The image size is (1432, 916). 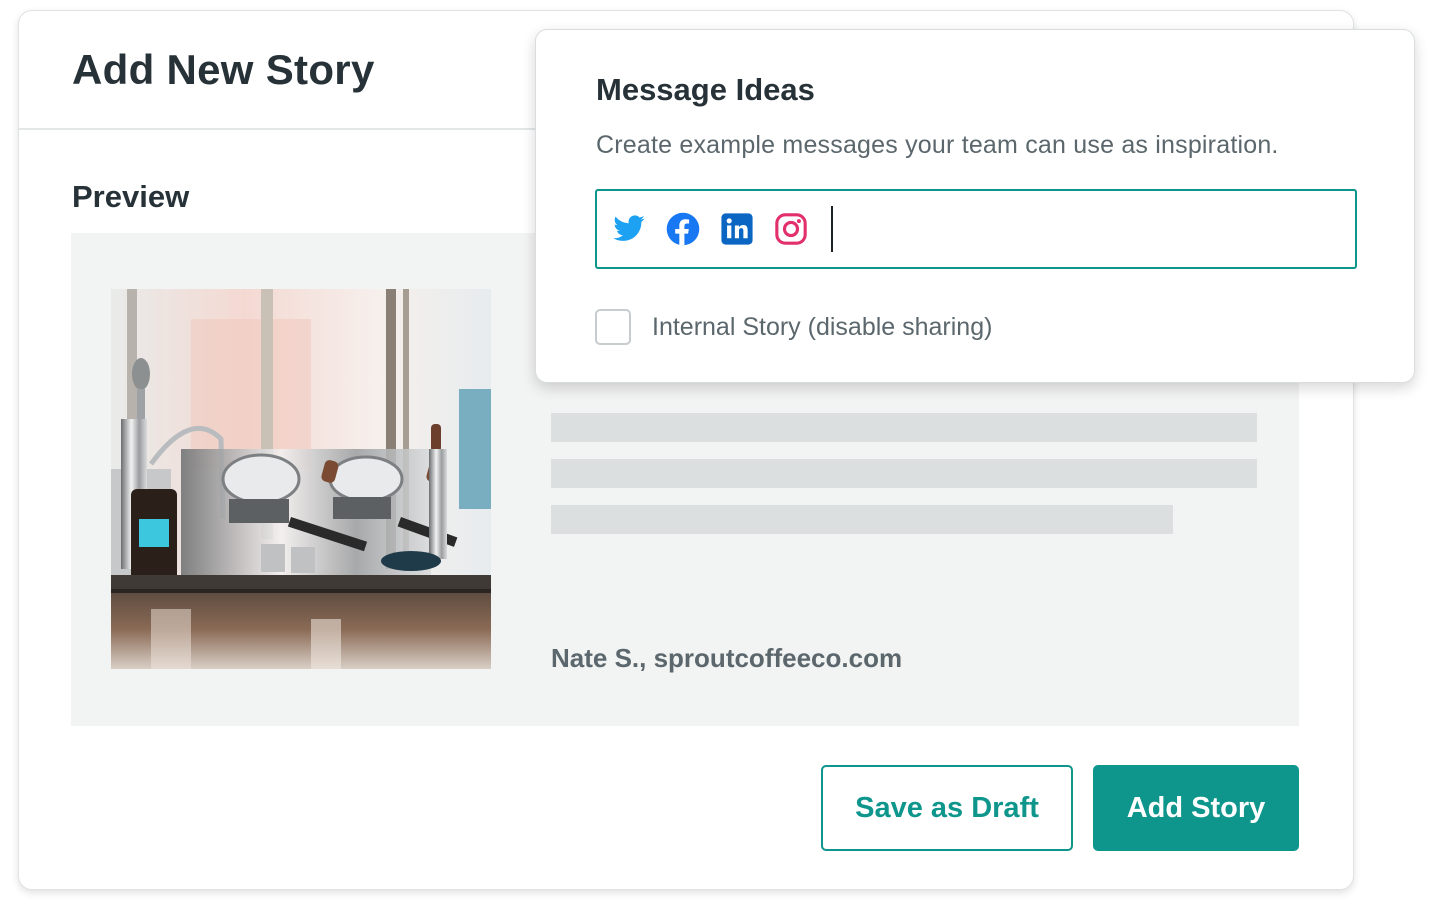 I want to click on internal-story-checkbox, so click(x=613, y=327).